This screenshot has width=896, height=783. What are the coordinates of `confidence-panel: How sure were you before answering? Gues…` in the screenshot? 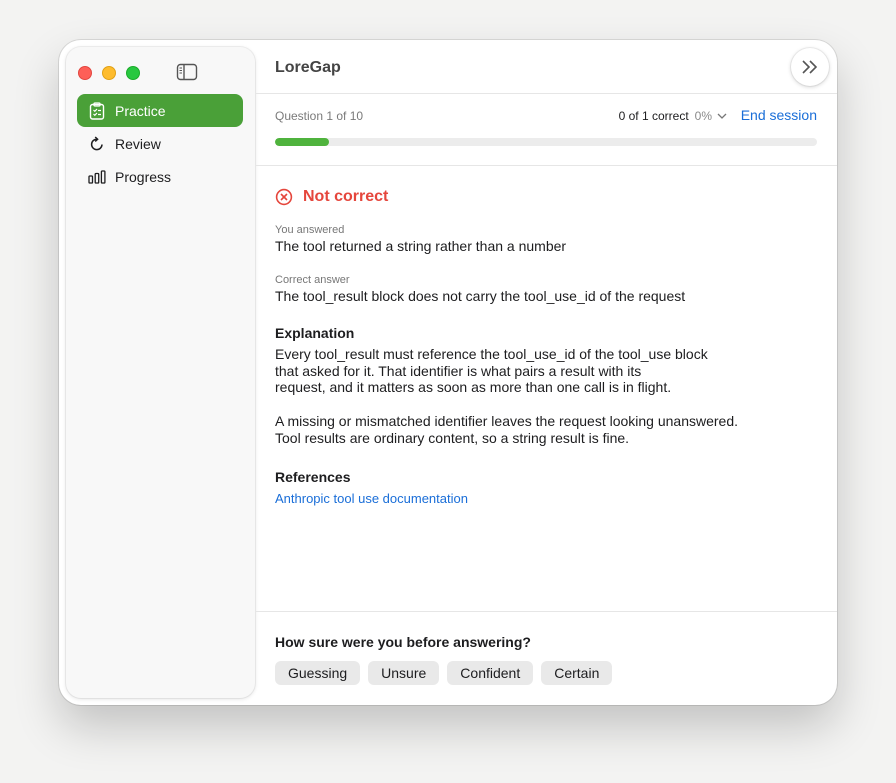 It's located at (546, 658).